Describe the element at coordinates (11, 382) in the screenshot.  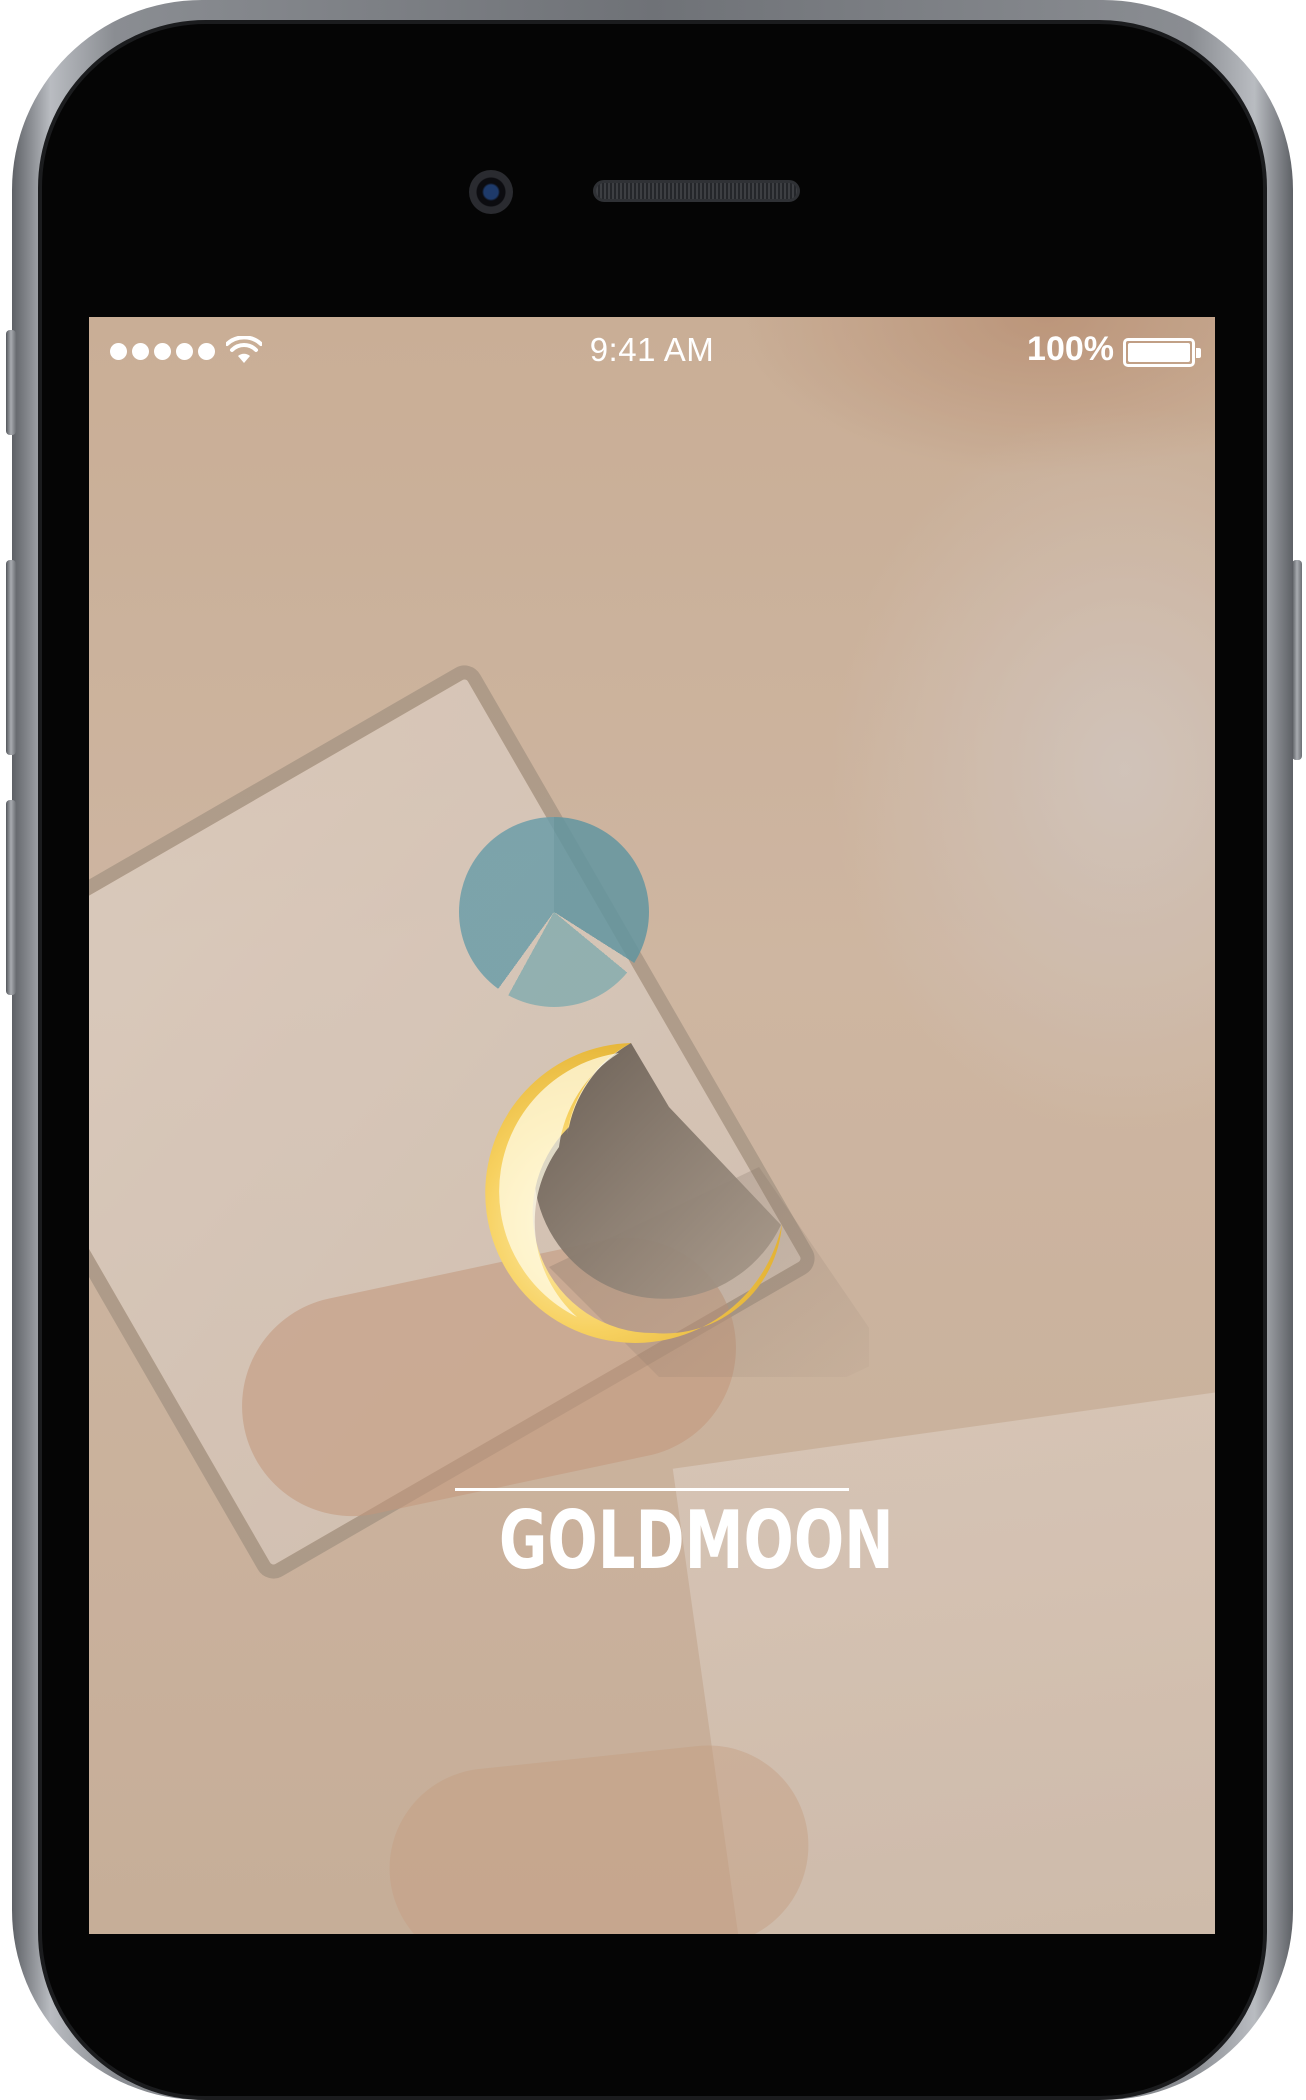
I see `mute-switch` at that location.